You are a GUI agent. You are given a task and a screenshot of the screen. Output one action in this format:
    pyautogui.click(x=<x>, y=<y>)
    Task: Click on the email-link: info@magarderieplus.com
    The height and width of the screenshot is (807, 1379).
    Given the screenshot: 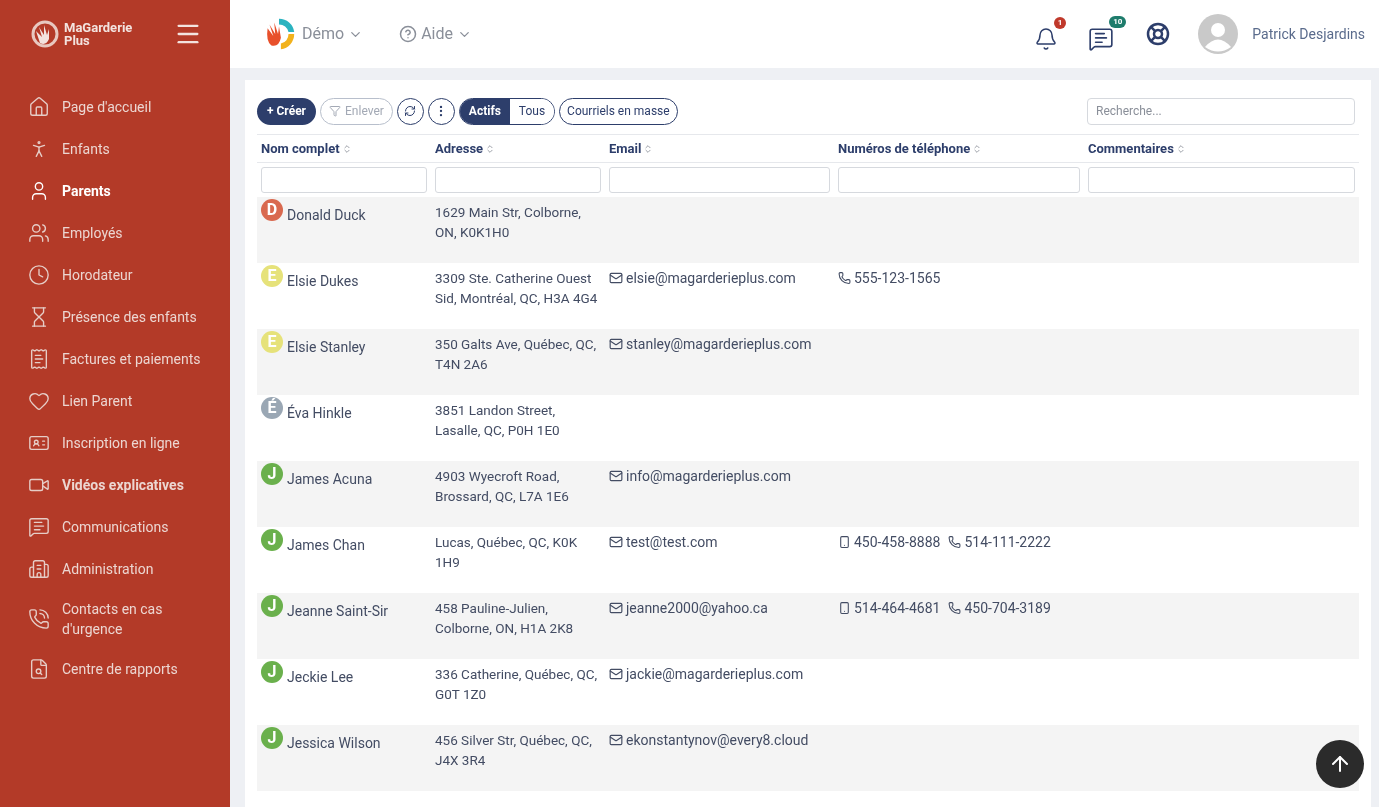 What is the action you would take?
    pyautogui.click(x=708, y=476)
    